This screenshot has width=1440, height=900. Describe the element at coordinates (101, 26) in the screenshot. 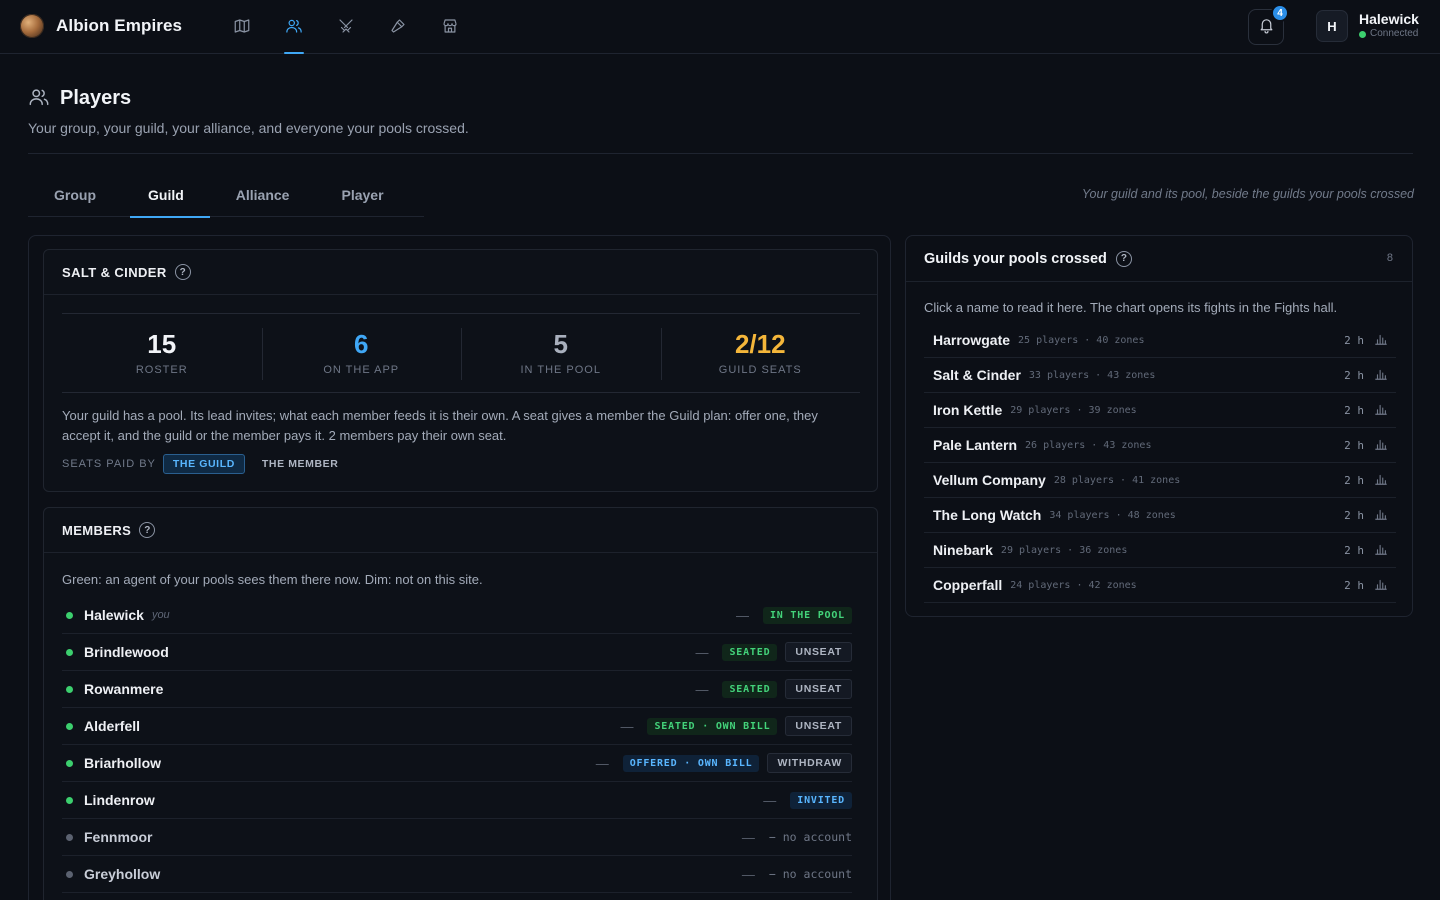

I see `brand: Albion Empires` at that location.